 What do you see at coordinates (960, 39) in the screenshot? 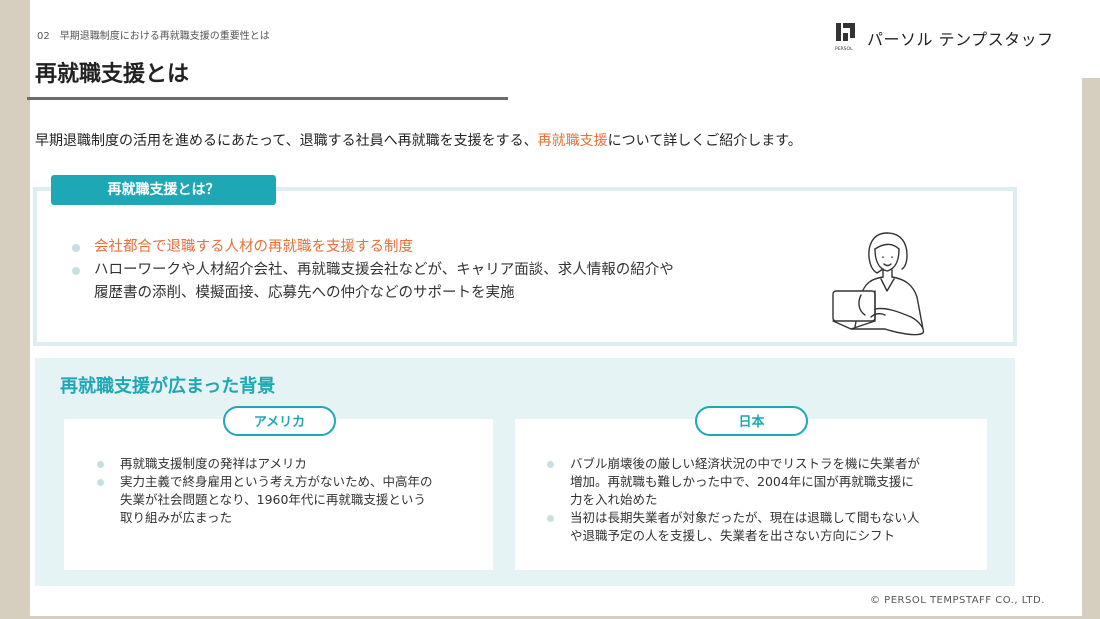
I see `logo-text: パーソル テンプスタッフ` at bounding box center [960, 39].